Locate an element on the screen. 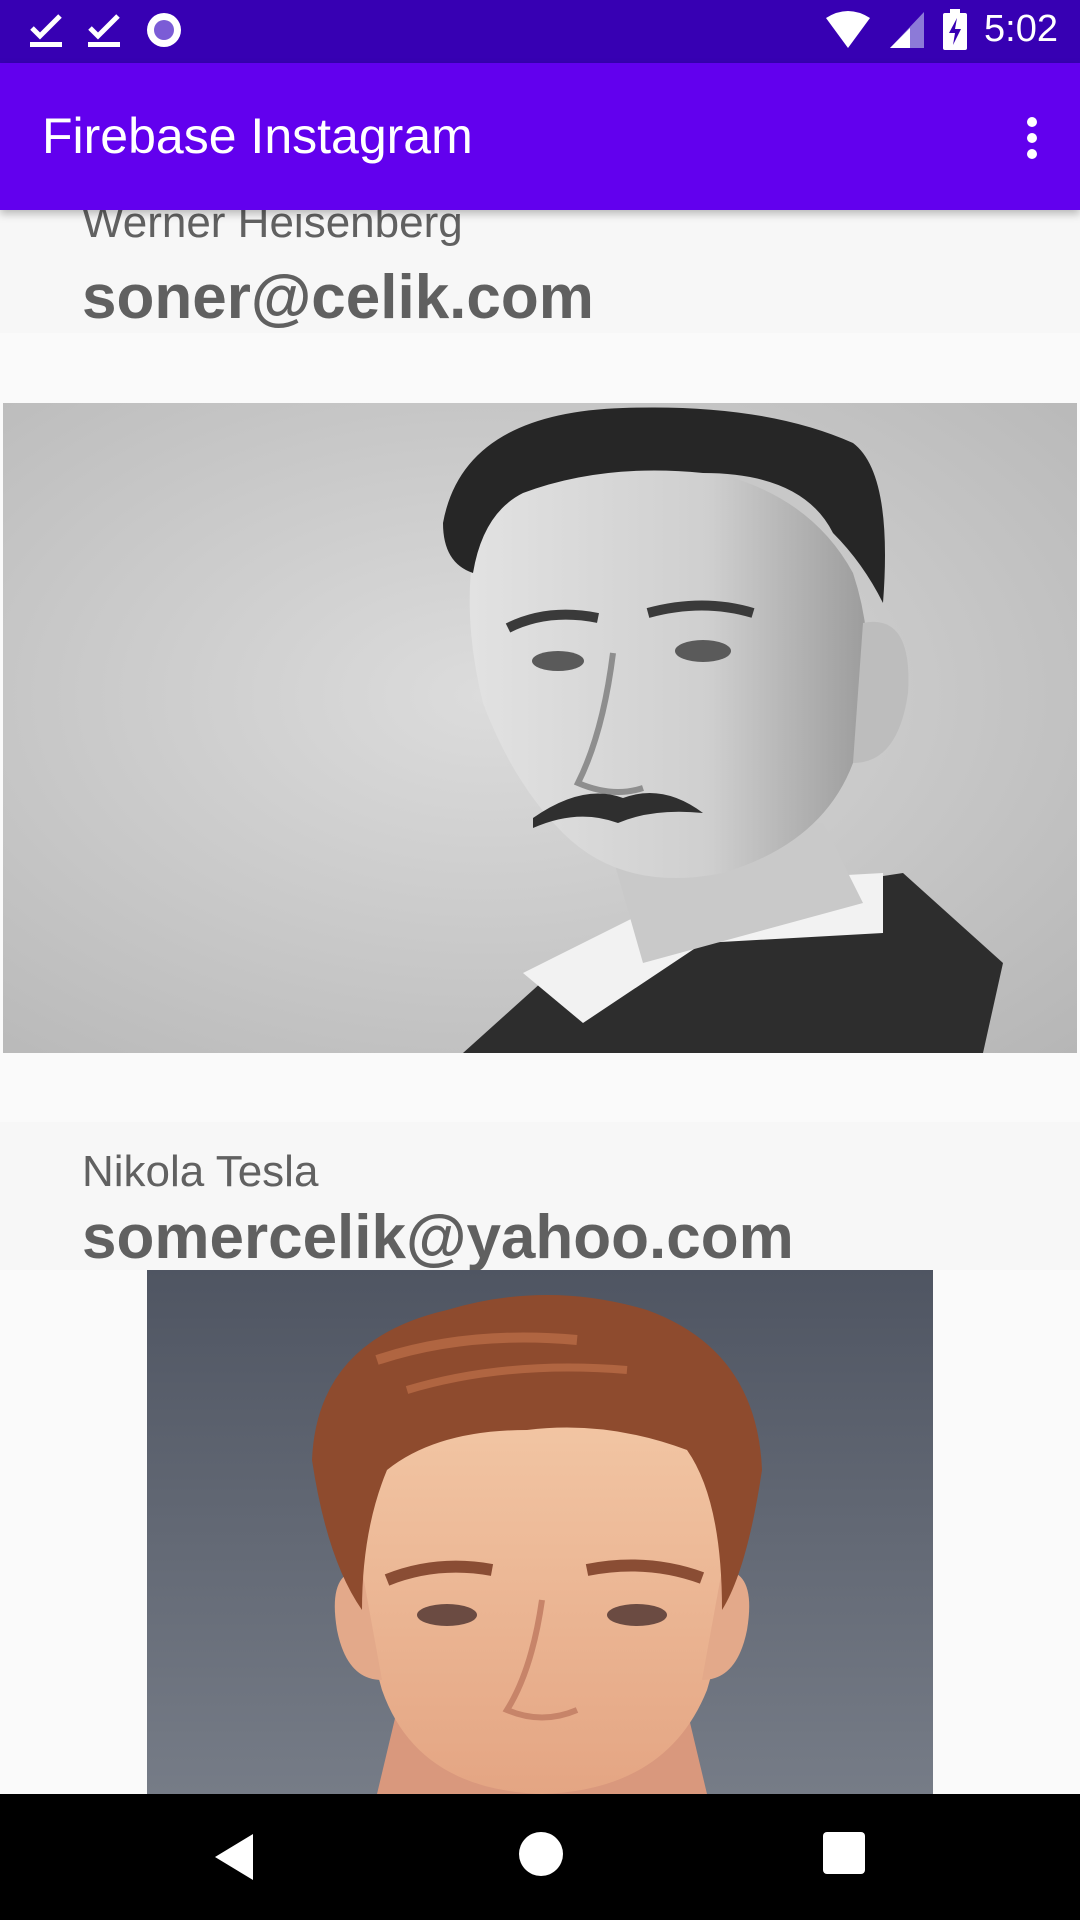 The image size is (1080, 1920). system-icons: 5:02 is located at coordinates (941, 29).